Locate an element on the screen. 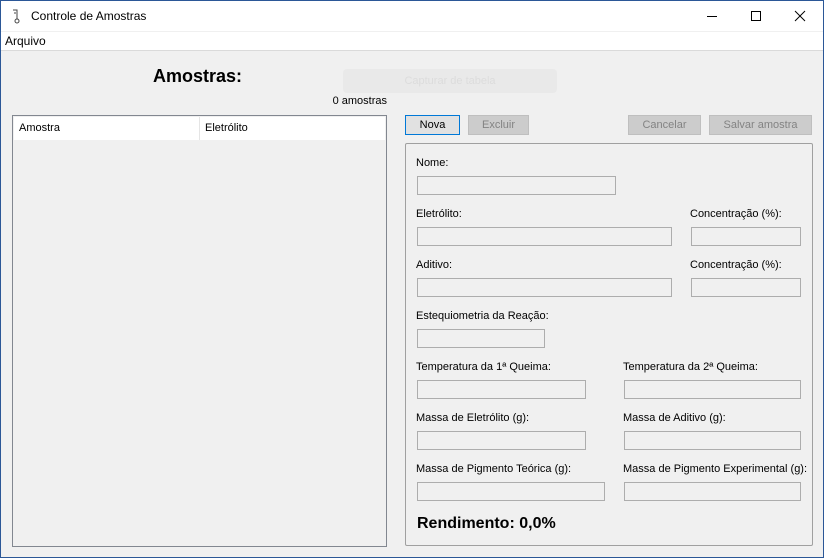 The image size is (824, 558). new-button: Nova is located at coordinates (432, 125).